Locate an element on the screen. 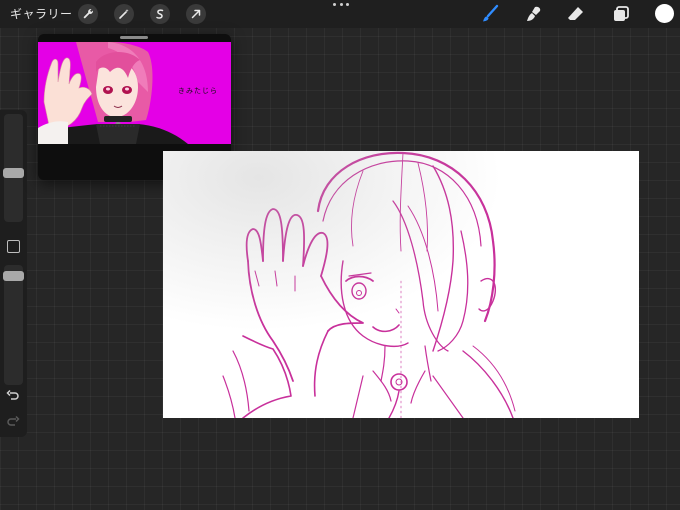 This screenshot has height=510, width=680. transform-button is located at coordinates (196, 14).